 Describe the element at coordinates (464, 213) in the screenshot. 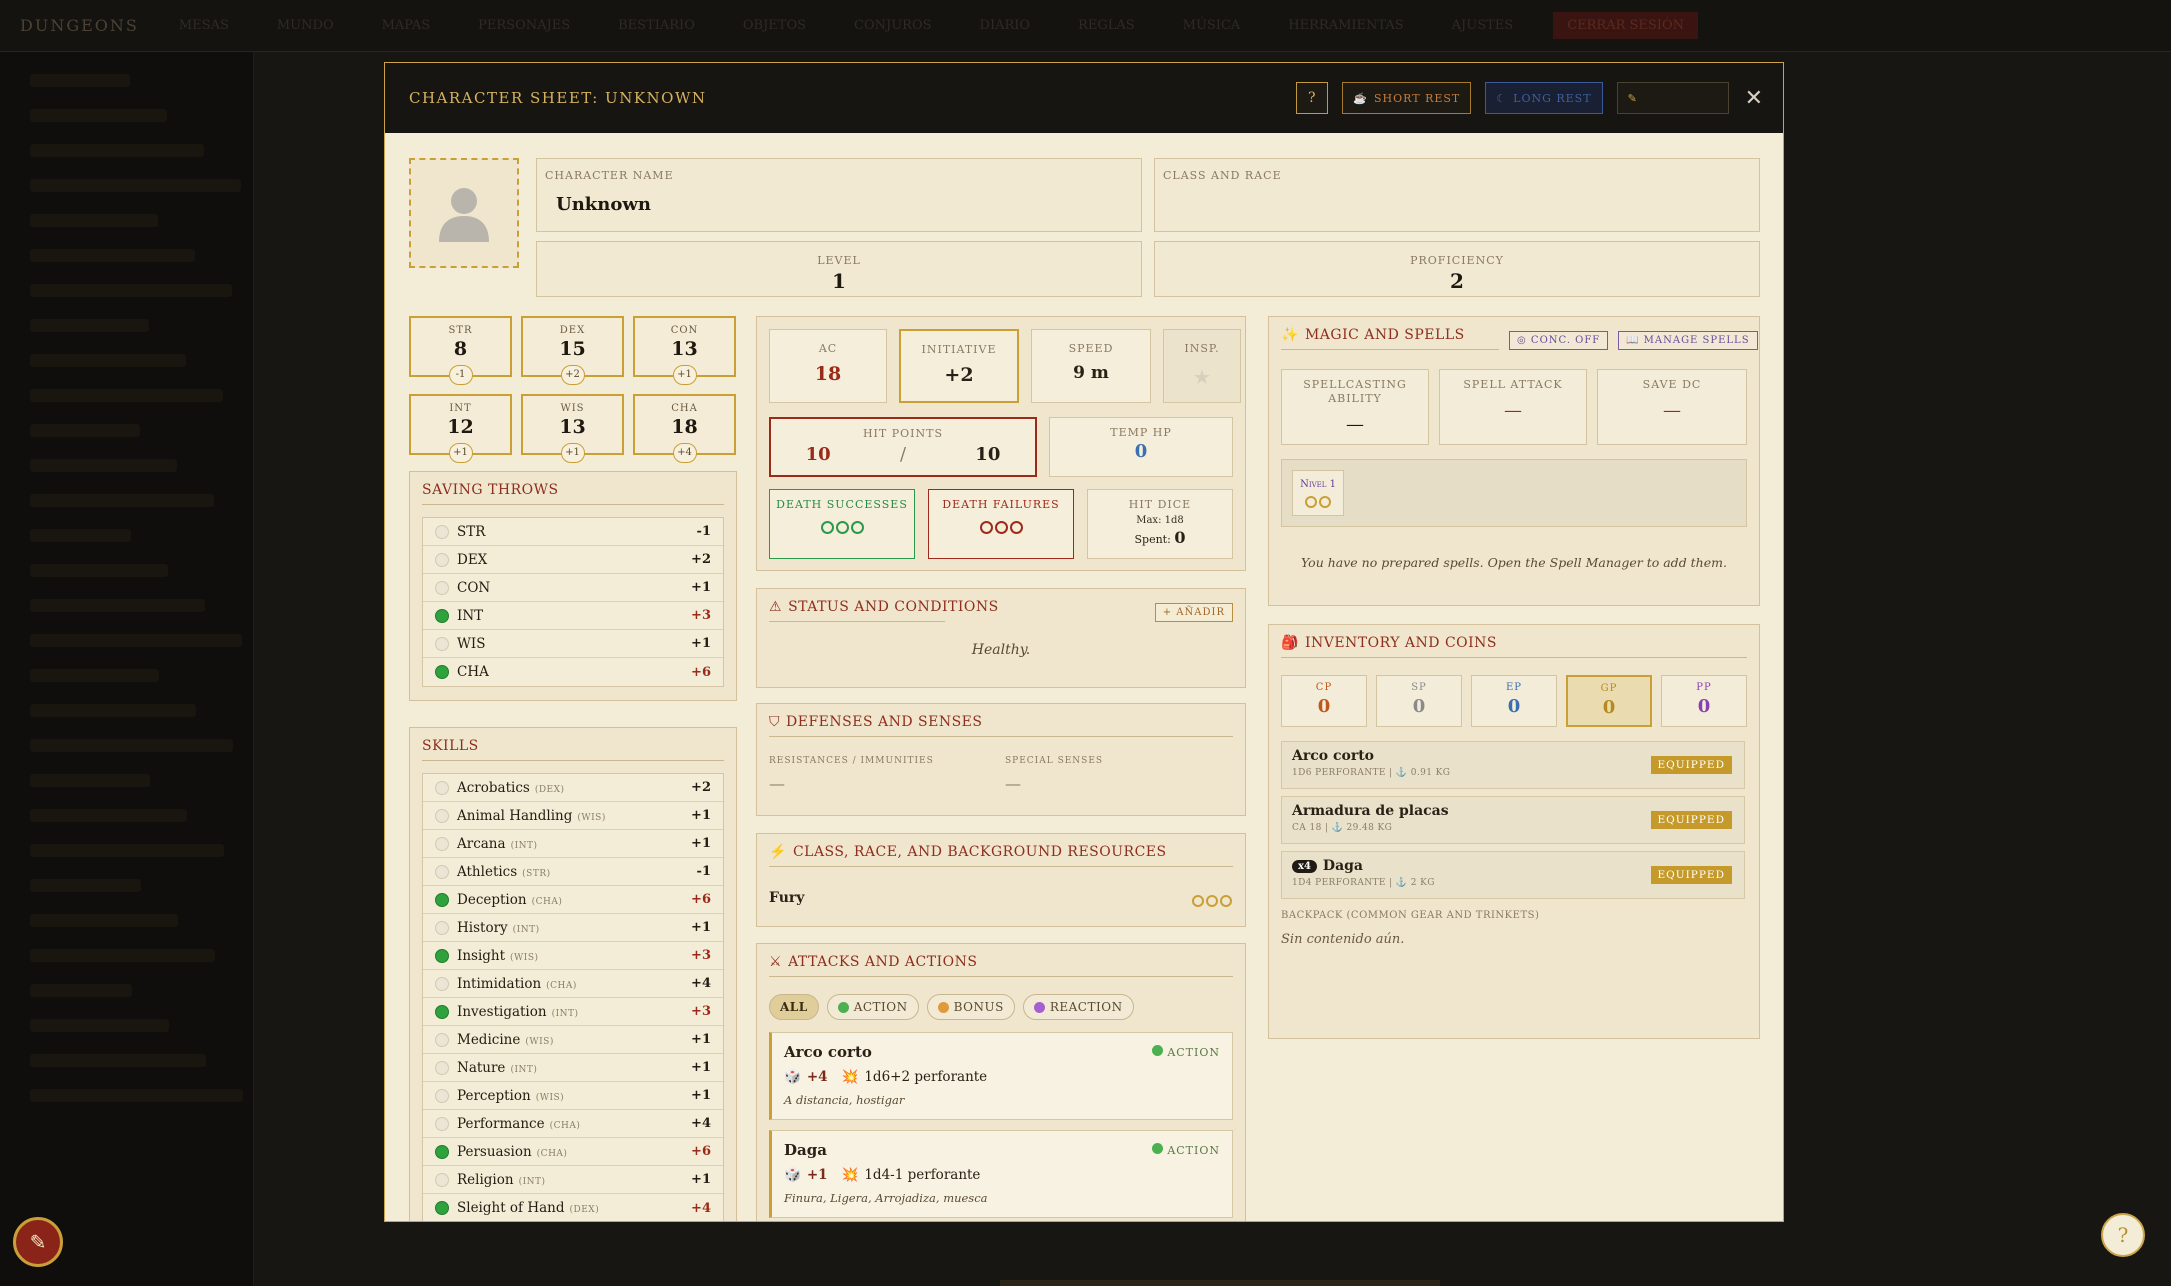

I see `avatar` at that location.